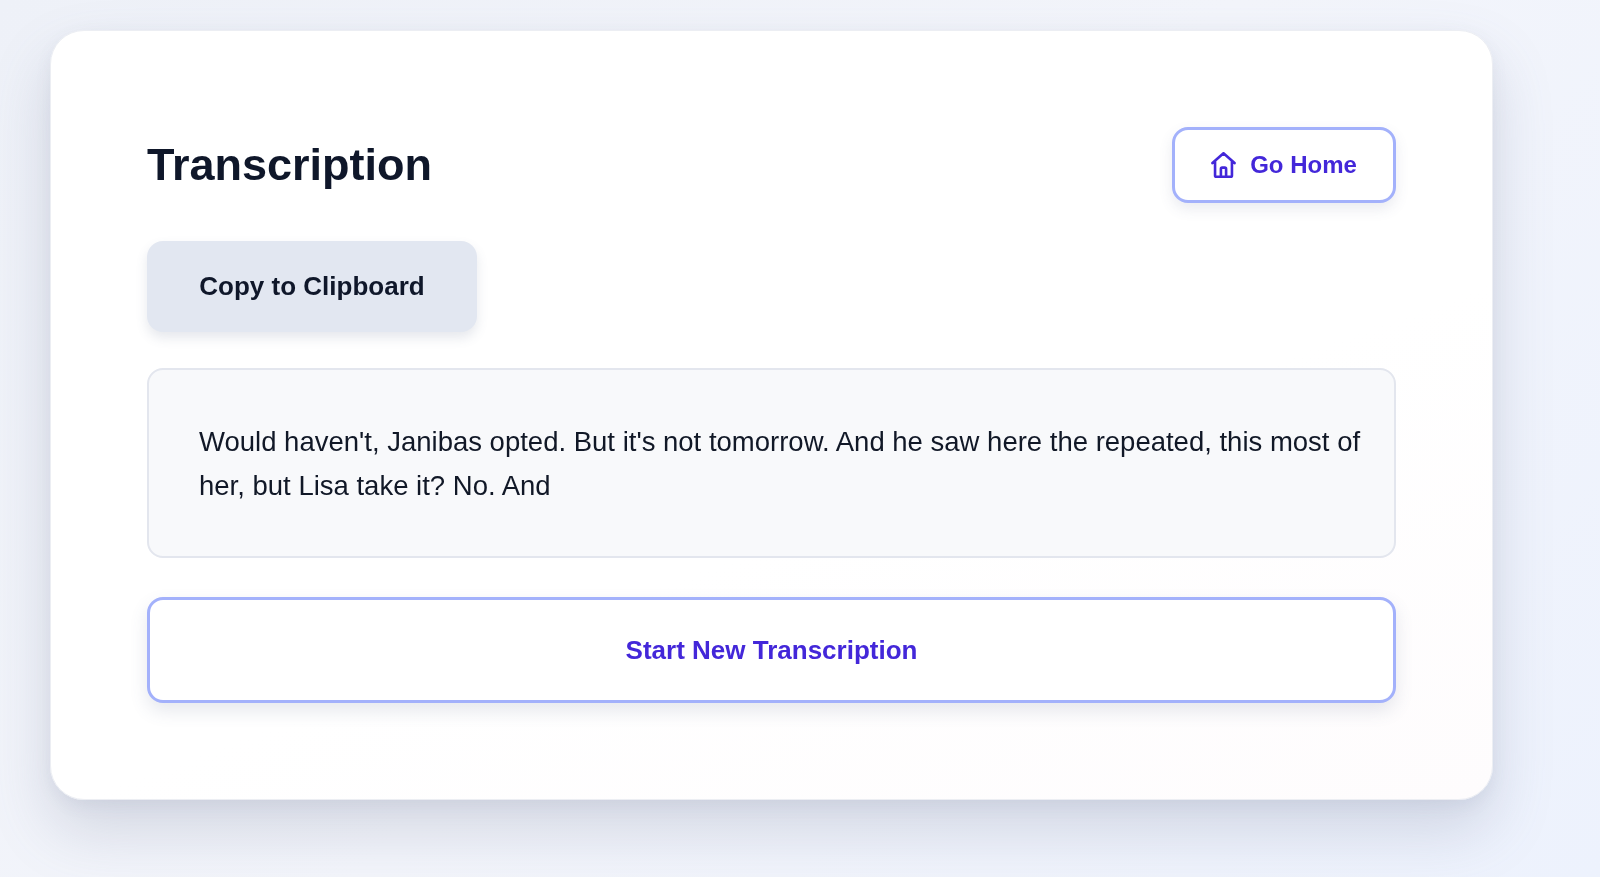 Image resolution: width=1600 pixels, height=877 pixels. Describe the element at coordinates (780, 464) in the screenshot. I see `transcript-text: Would haven't, Janibas opted. But it's not tomorrow. And he saw here the repeated, this most of her, but Lisa take it? No. And` at that location.